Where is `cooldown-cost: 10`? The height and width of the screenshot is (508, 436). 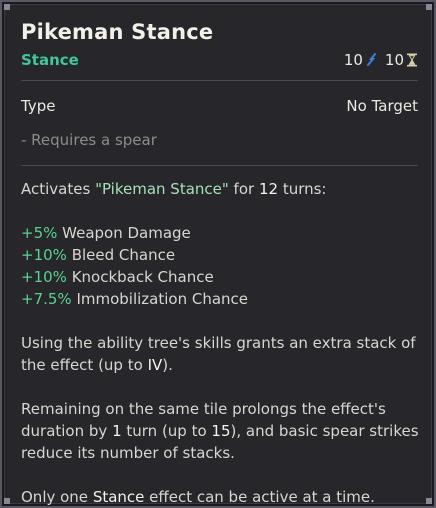
cooldown-cost: 10 is located at coordinates (401, 60).